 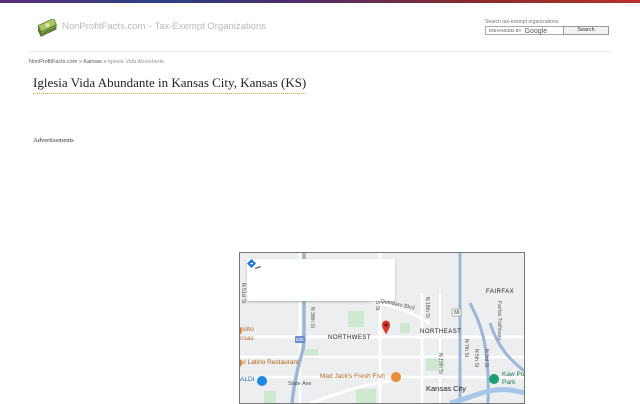 I want to click on route-shield-69: 69, so click(x=457, y=313).